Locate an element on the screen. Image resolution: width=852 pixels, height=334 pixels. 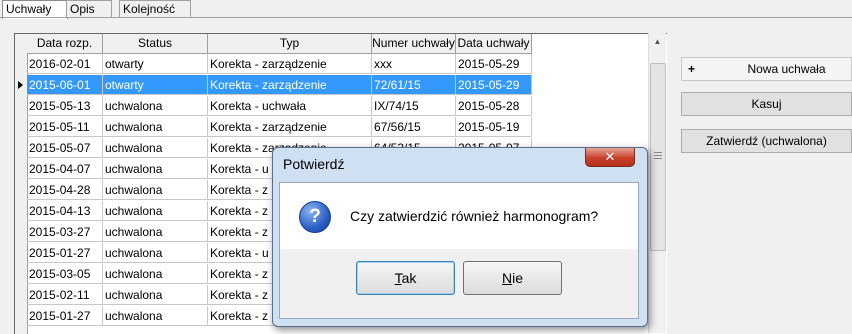
table-cell: 2015-05-13 is located at coordinates (65, 106).